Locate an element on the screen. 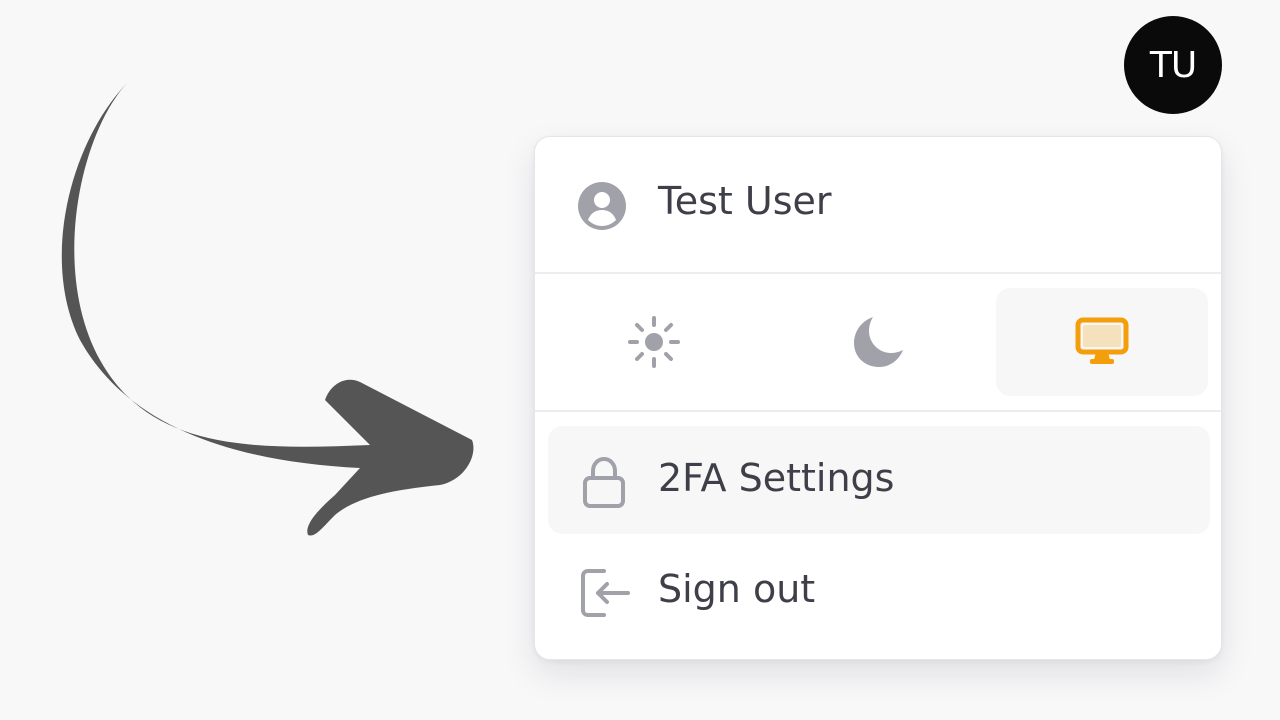  lock-icon is located at coordinates (604, 482).